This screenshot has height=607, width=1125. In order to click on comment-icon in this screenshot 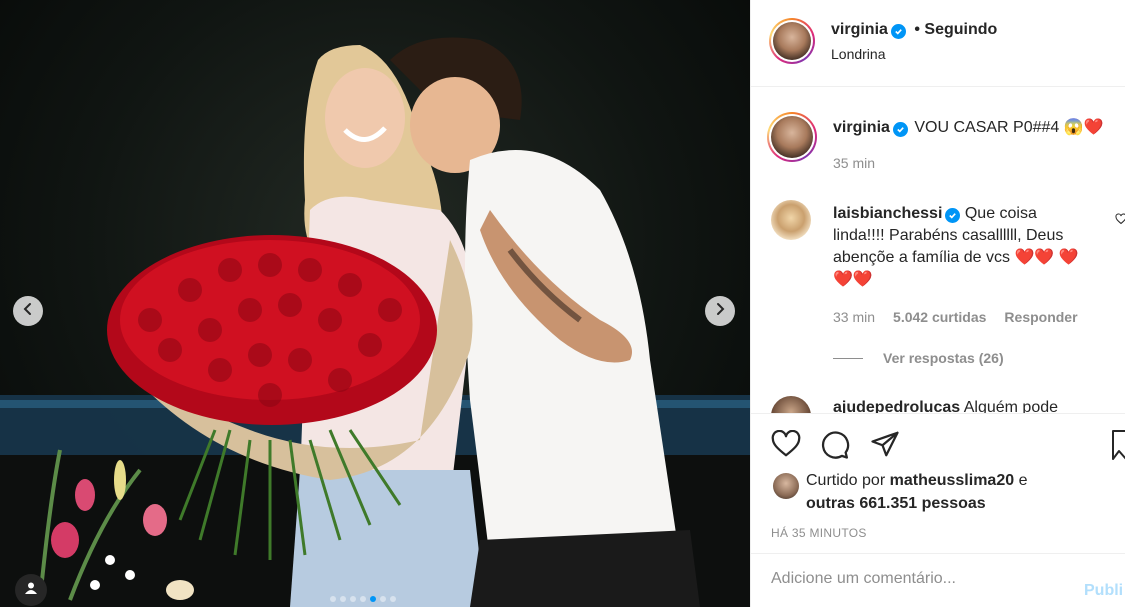, I will do `click(835, 447)`.